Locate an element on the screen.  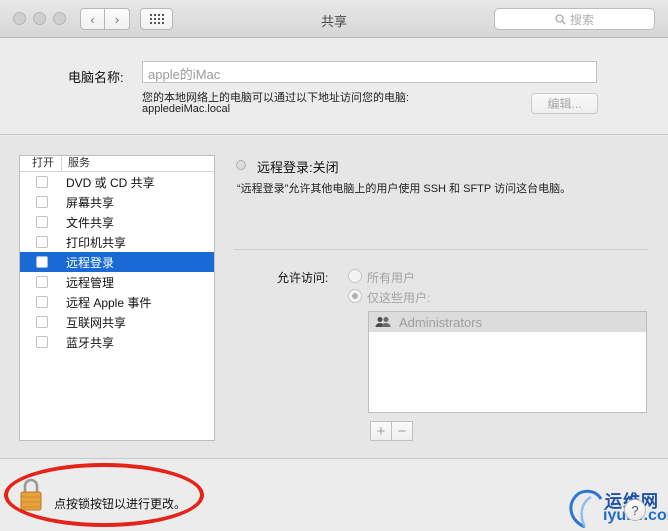
service-row: 互联网共享 is located at coordinates (117, 322).